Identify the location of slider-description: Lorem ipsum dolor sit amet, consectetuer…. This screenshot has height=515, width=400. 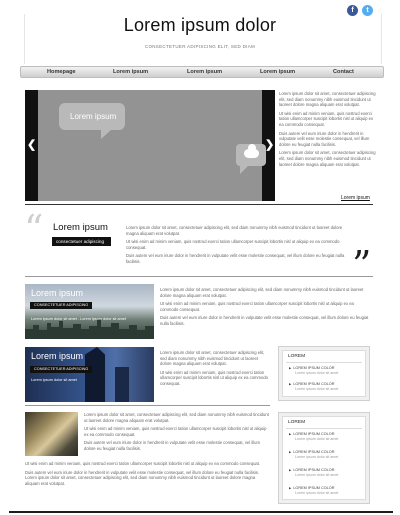
(328, 130).